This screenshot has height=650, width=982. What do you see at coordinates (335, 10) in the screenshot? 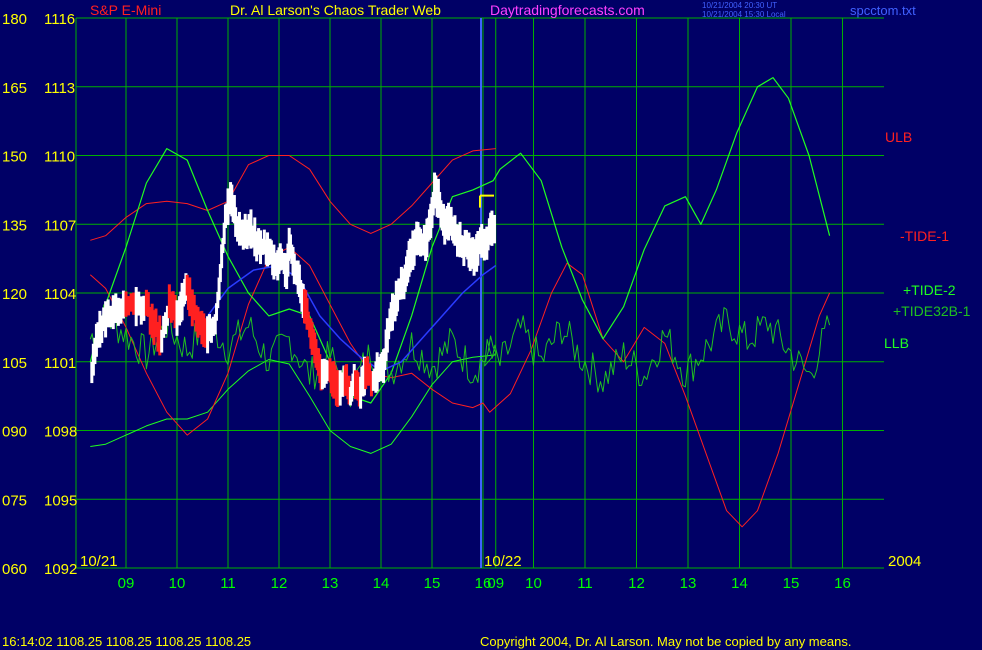
I see `chart-title: Dr. Al Larson's Chaos Trader Web` at bounding box center [335, 10].